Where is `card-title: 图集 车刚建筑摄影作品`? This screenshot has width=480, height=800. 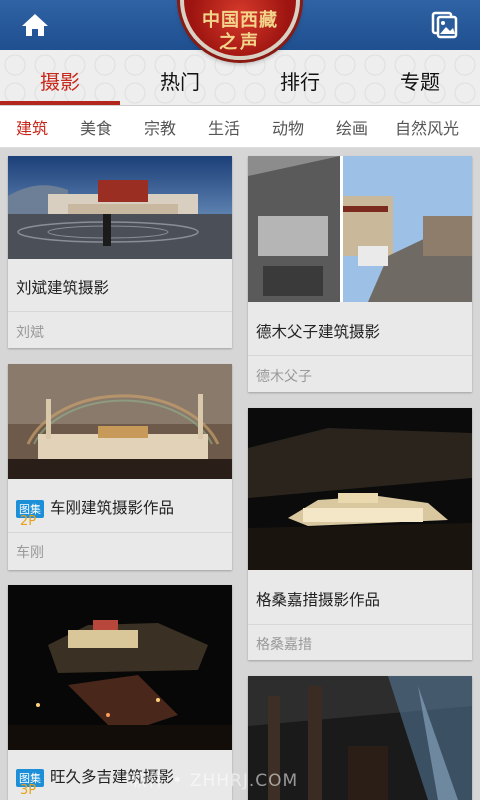
card-title: 图集 车刚建筑摄影作品 is located at coordinates (95, 507).